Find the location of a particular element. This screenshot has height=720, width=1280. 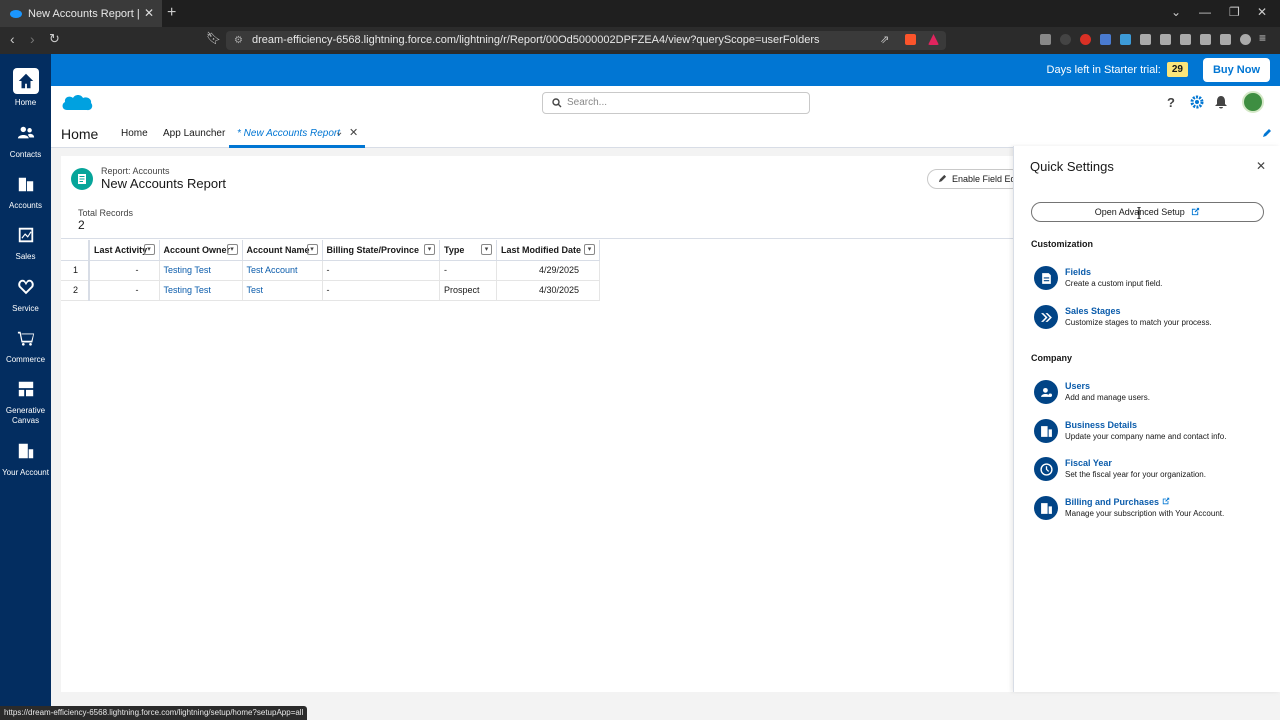

extension-1-icon is located at coordinates (1045, 39).